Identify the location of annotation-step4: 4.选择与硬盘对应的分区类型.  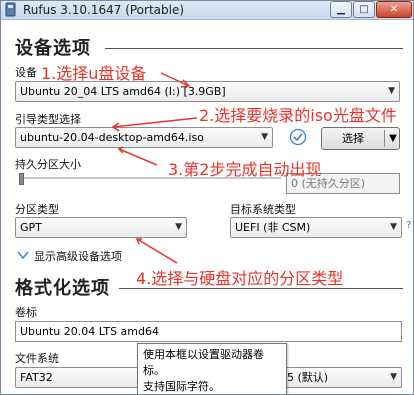
(240, 278).